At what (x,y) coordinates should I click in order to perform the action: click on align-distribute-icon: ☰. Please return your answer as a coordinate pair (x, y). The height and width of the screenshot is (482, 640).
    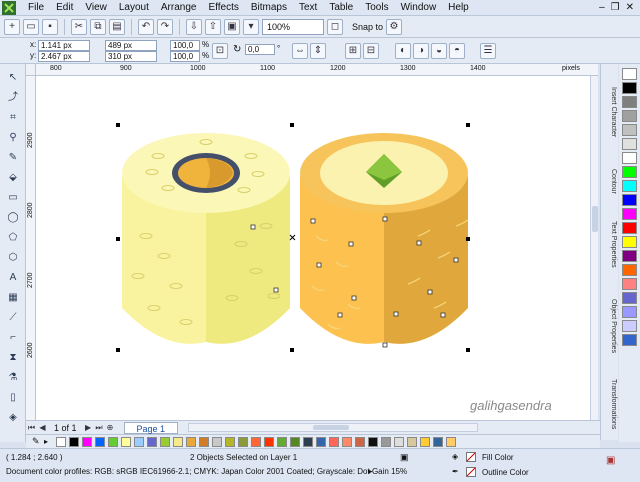
    Looking at the image, I should click on (488, 51).